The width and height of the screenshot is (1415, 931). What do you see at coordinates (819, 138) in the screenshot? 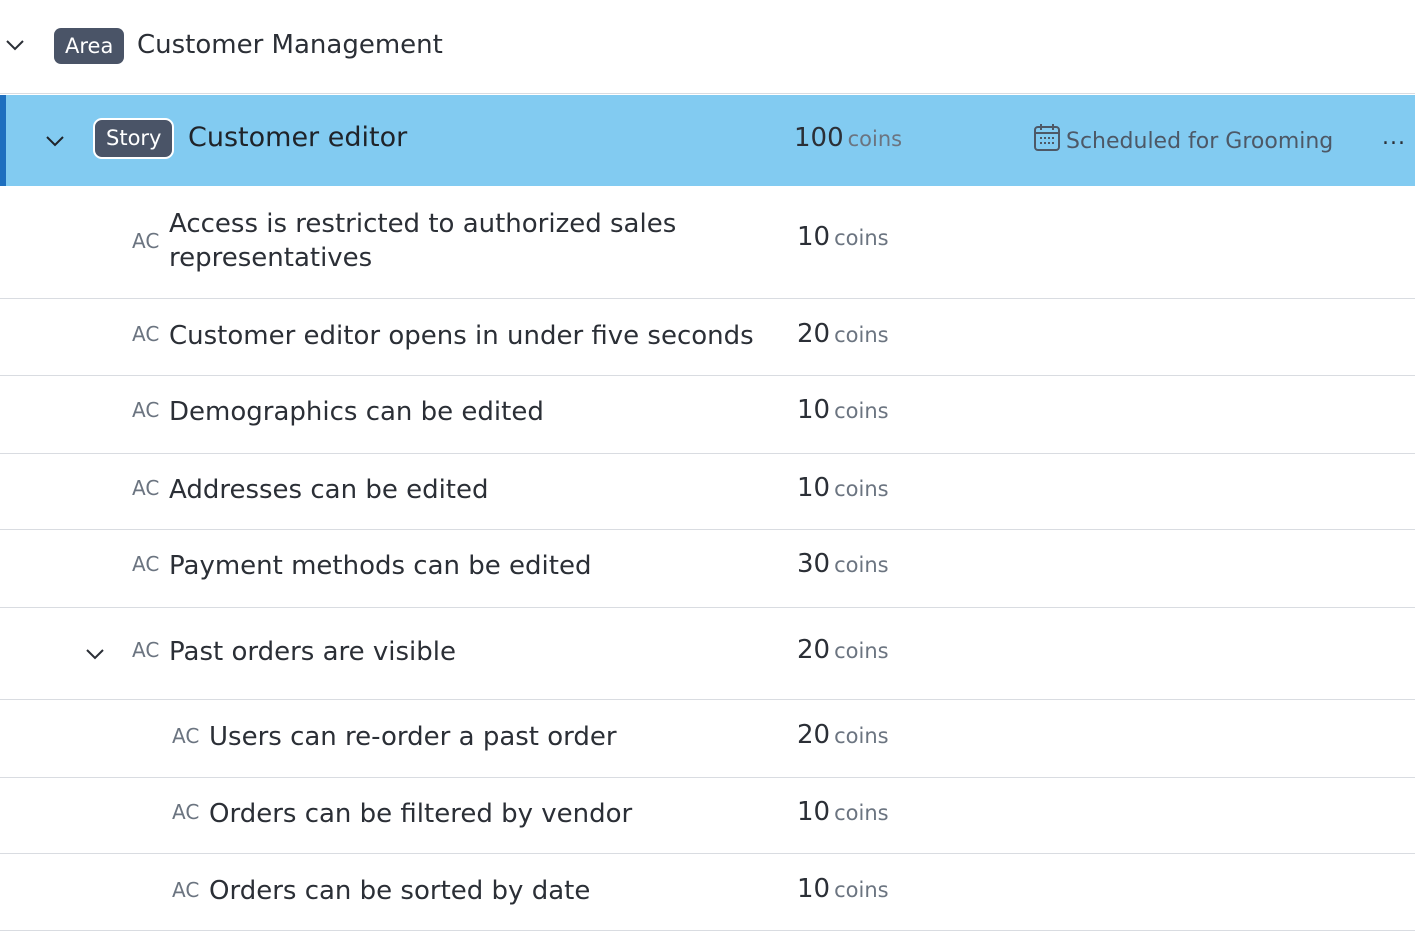
I see `coins-value: 100` at bounding box center [819, 138].